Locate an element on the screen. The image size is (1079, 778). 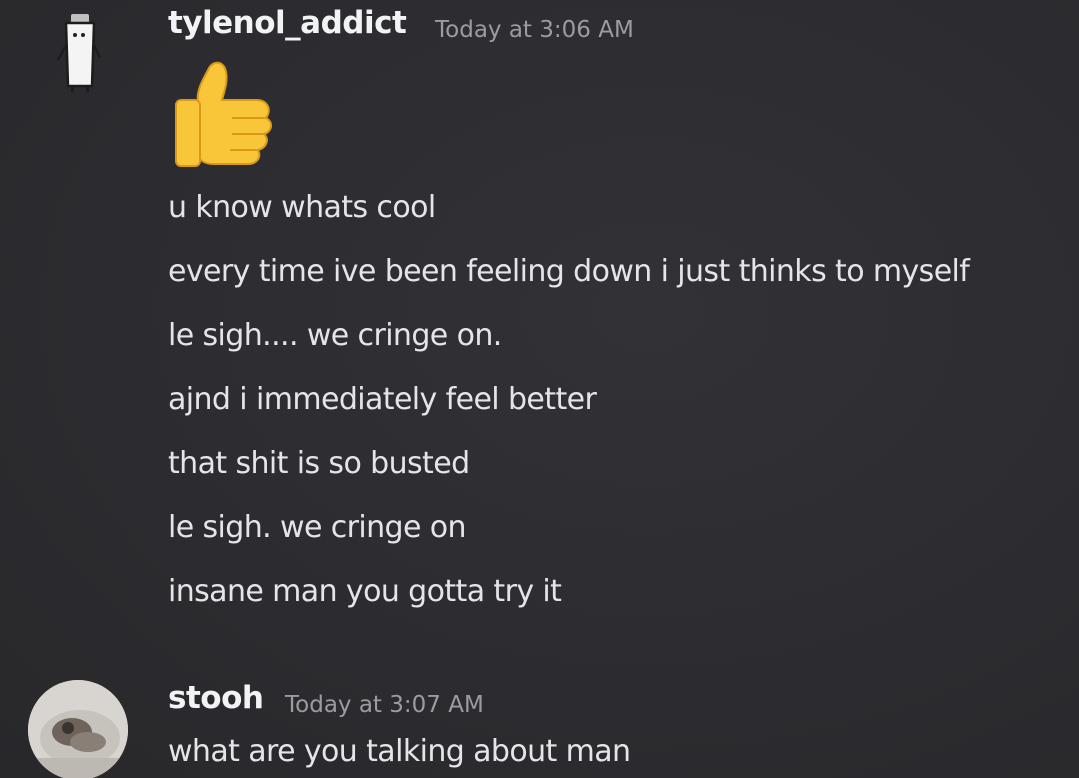
message-line: what are you talking about man is located at coordinates (399, 751).